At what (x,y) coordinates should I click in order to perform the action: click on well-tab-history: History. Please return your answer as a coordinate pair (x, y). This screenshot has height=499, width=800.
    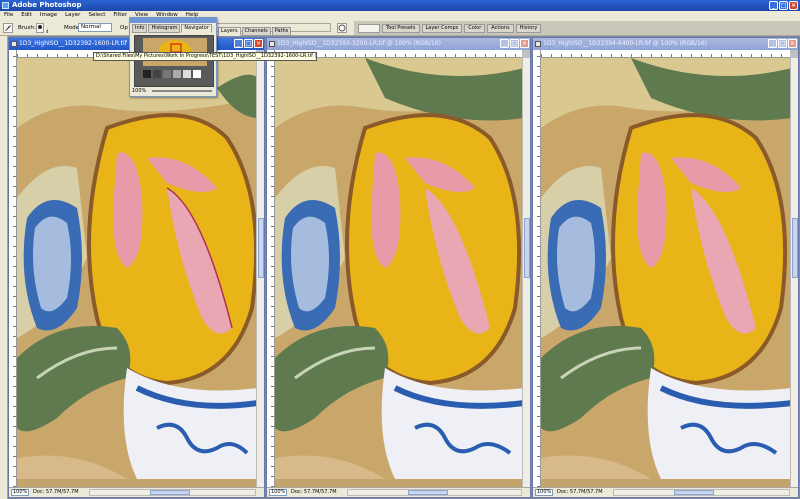
    Looking at the image, I should click on (528, 28).